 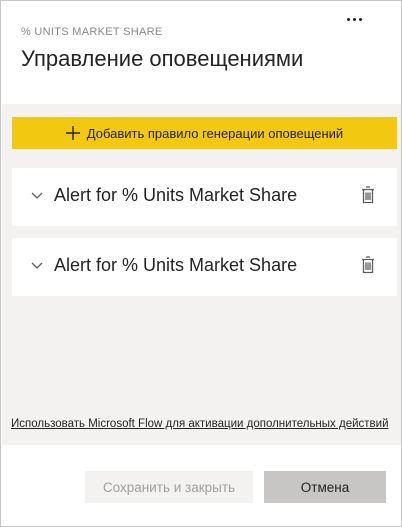 What do you see at coordinates (72, 133) in the screenshot?
I see `plus-icon` at bounding box center [72, 133].